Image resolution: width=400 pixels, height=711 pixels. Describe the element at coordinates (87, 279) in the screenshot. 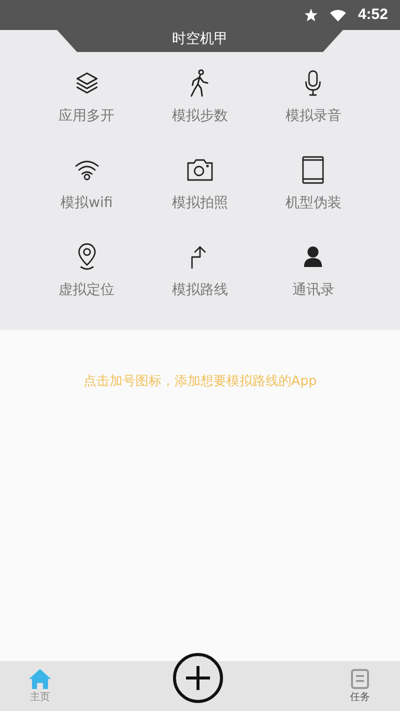

I see `feature-button: 虚拟定位` at that location.